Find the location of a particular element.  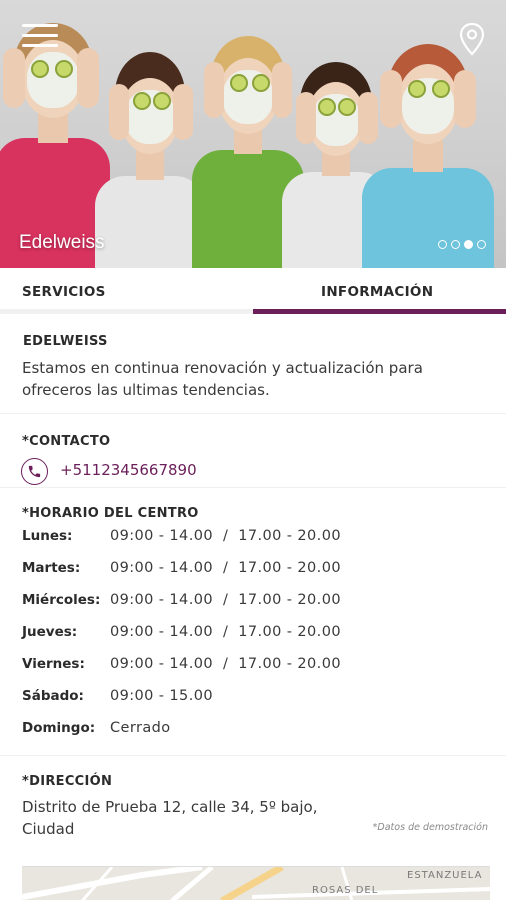

tab-label: INFORMACIÓN is located at coordinates (377, 292).